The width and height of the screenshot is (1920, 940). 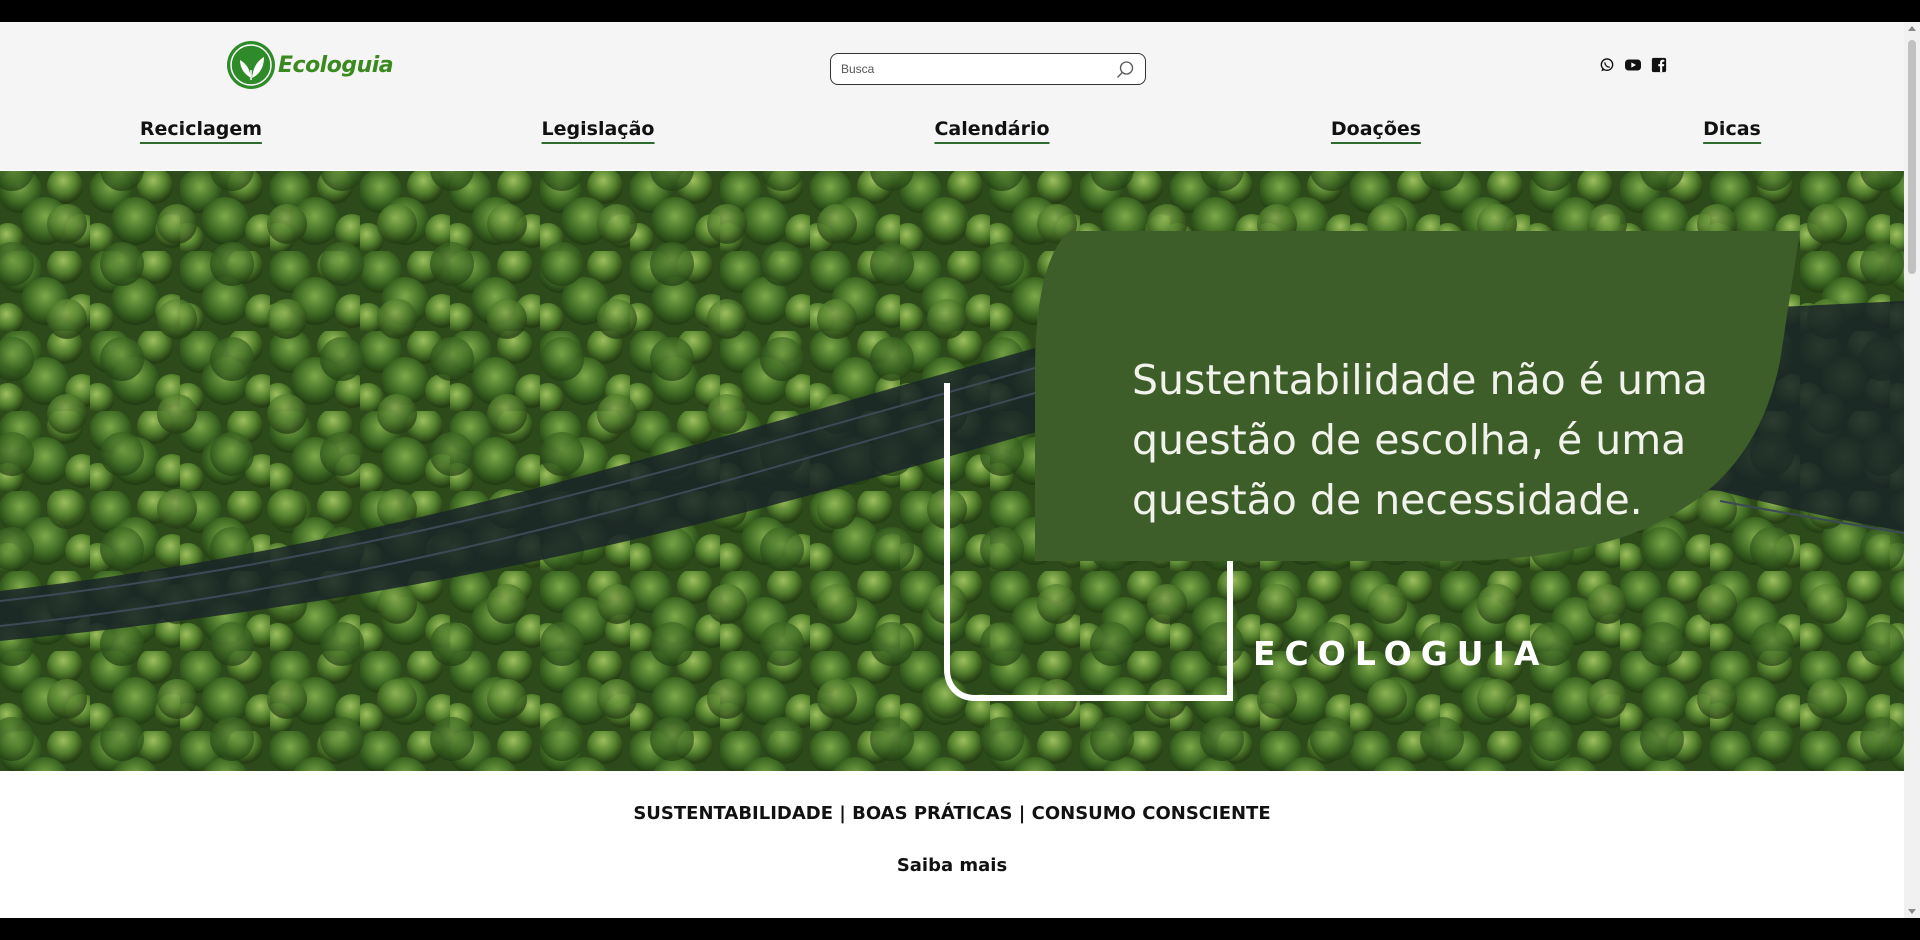 I want to click on logo: Ecologuia, so click(x=310, y=65).